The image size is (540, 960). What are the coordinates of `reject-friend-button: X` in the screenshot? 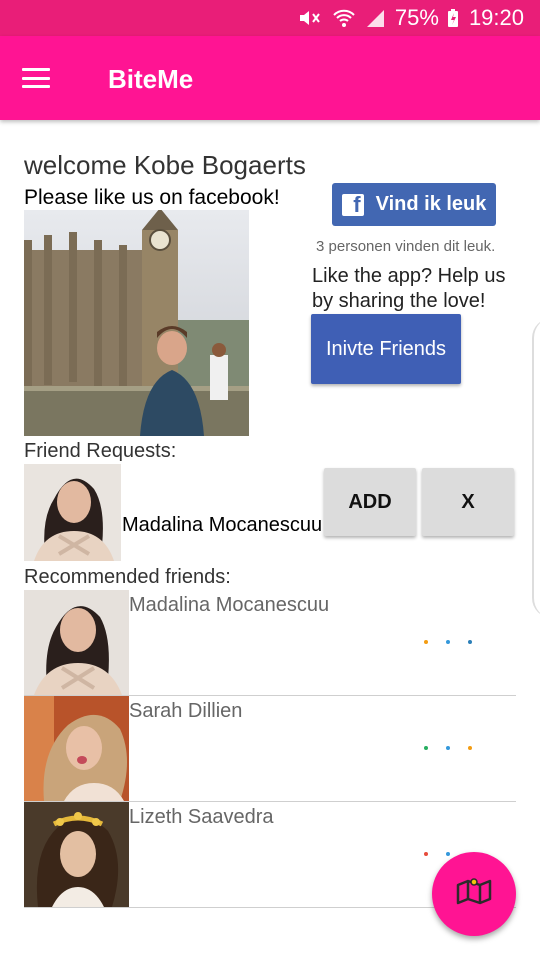 It's located at (468, 502).